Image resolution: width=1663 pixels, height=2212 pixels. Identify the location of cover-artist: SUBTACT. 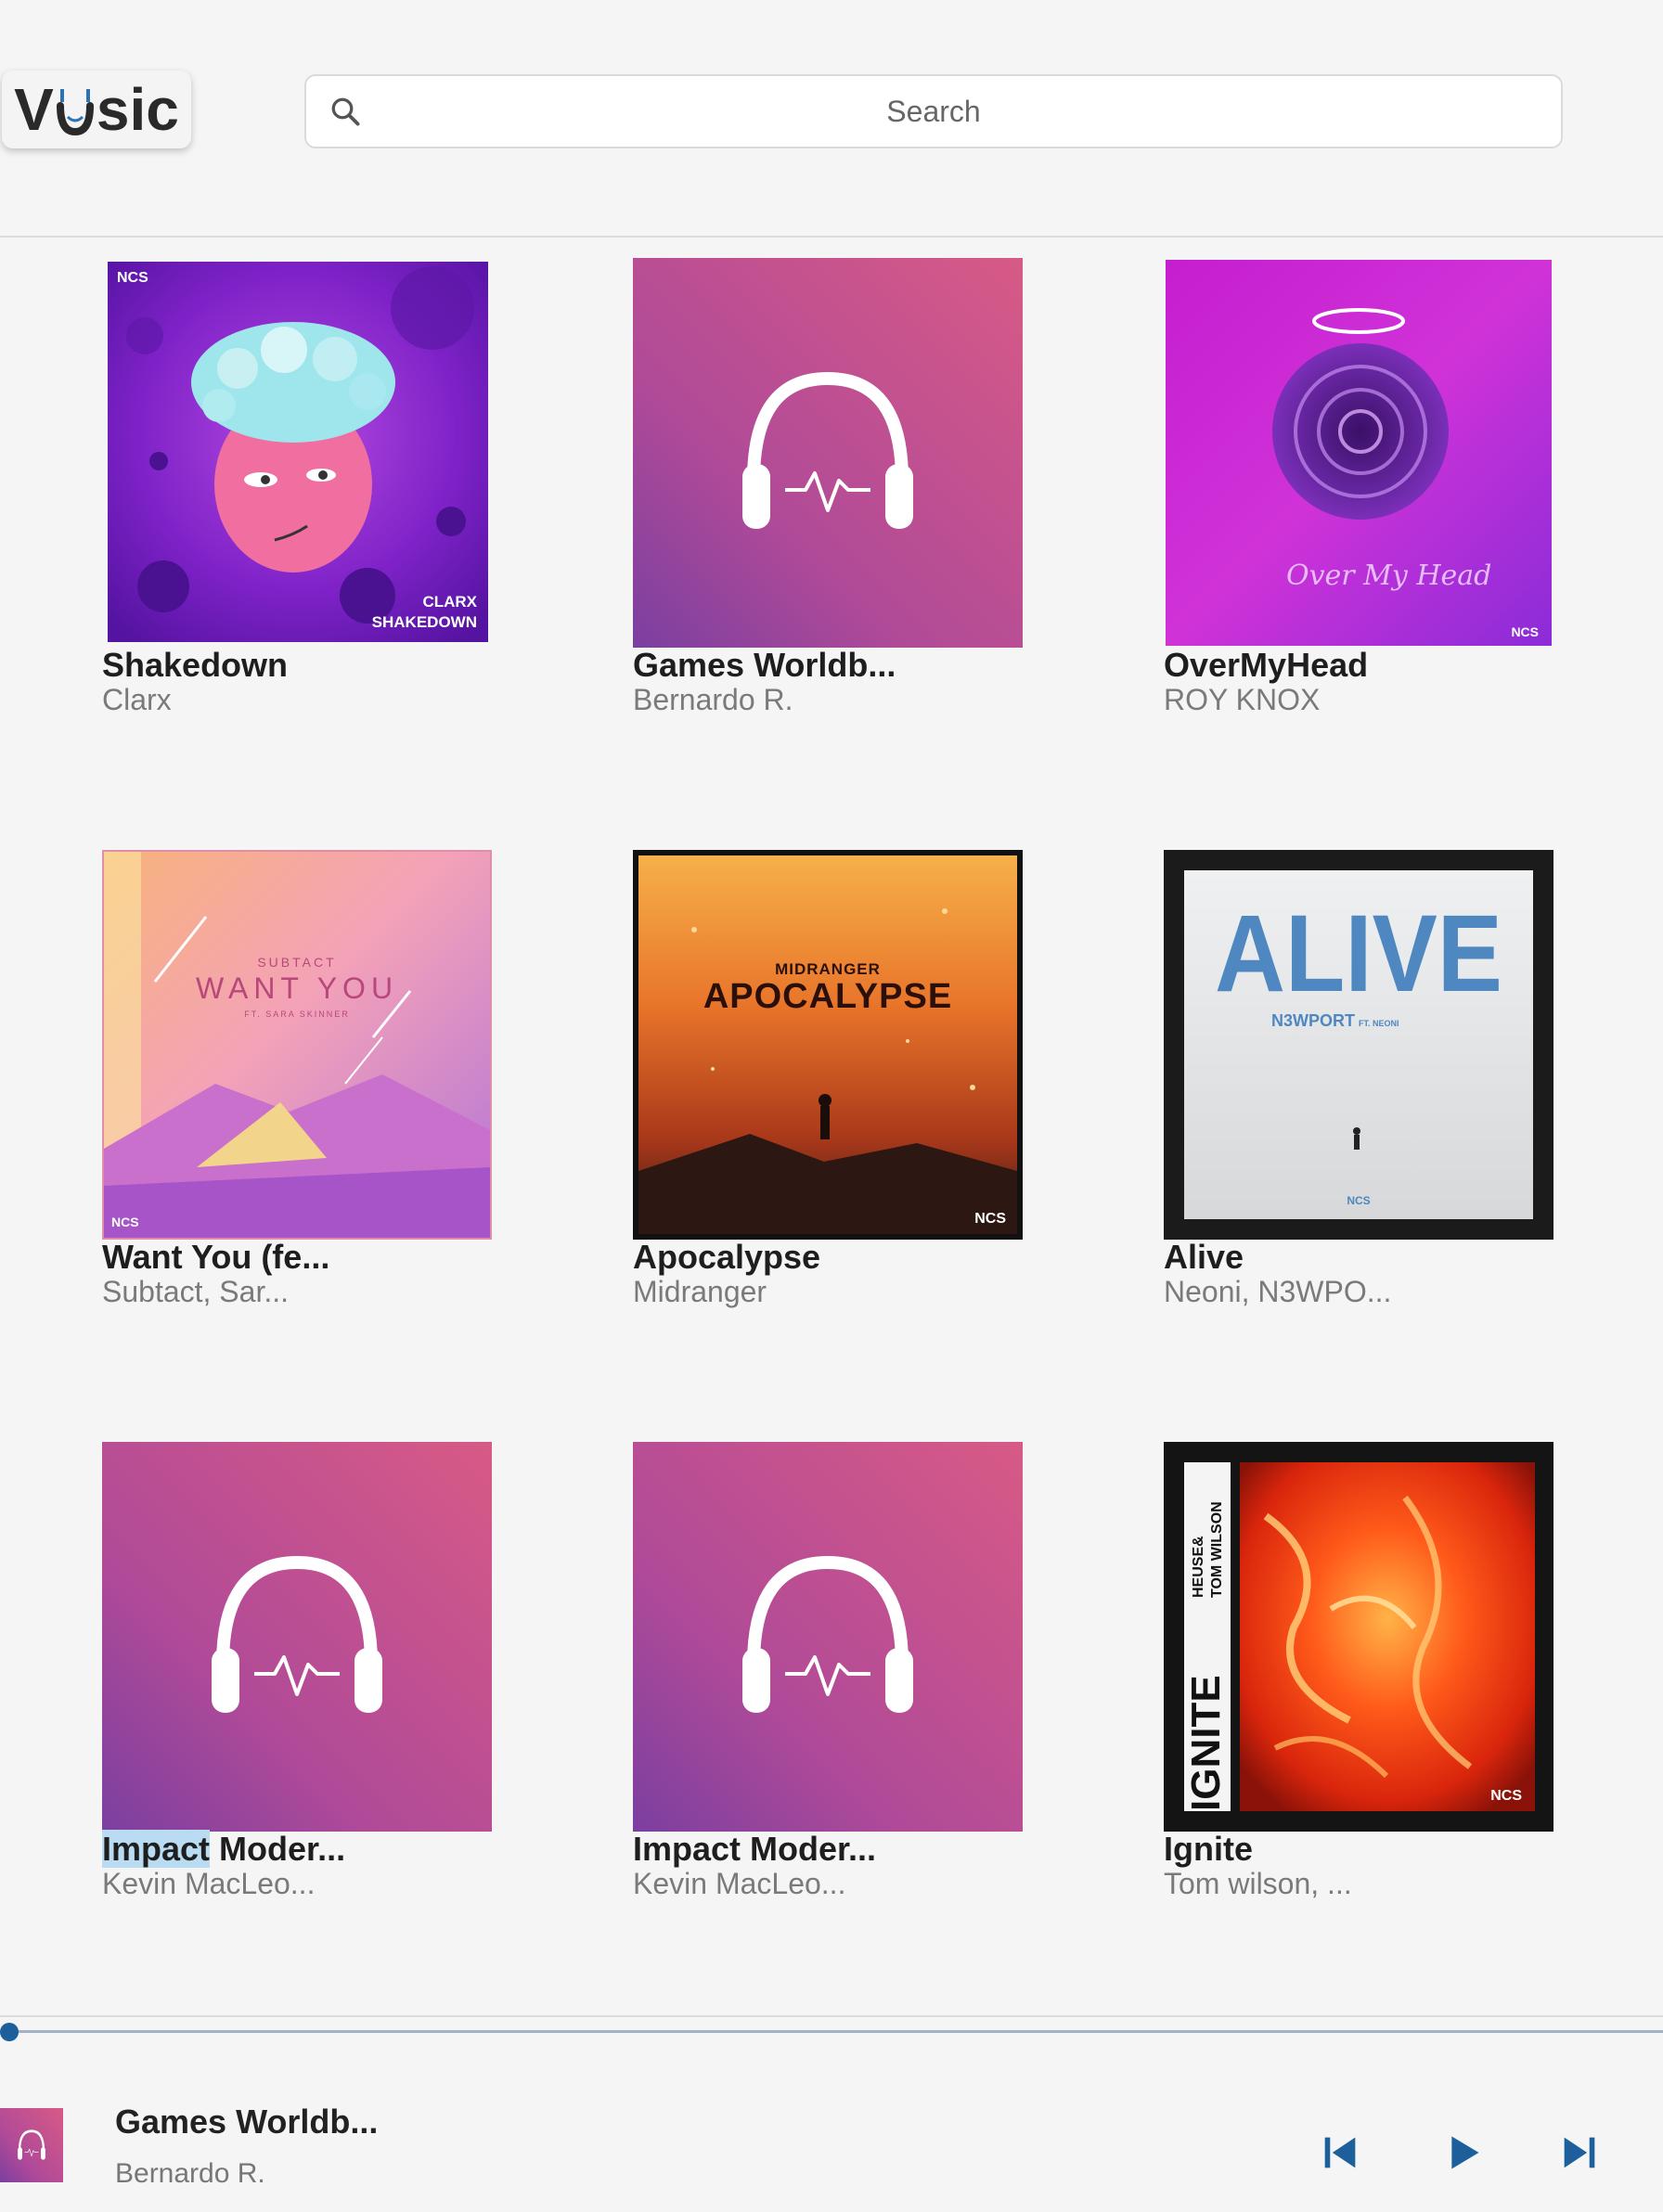
(297, 963).